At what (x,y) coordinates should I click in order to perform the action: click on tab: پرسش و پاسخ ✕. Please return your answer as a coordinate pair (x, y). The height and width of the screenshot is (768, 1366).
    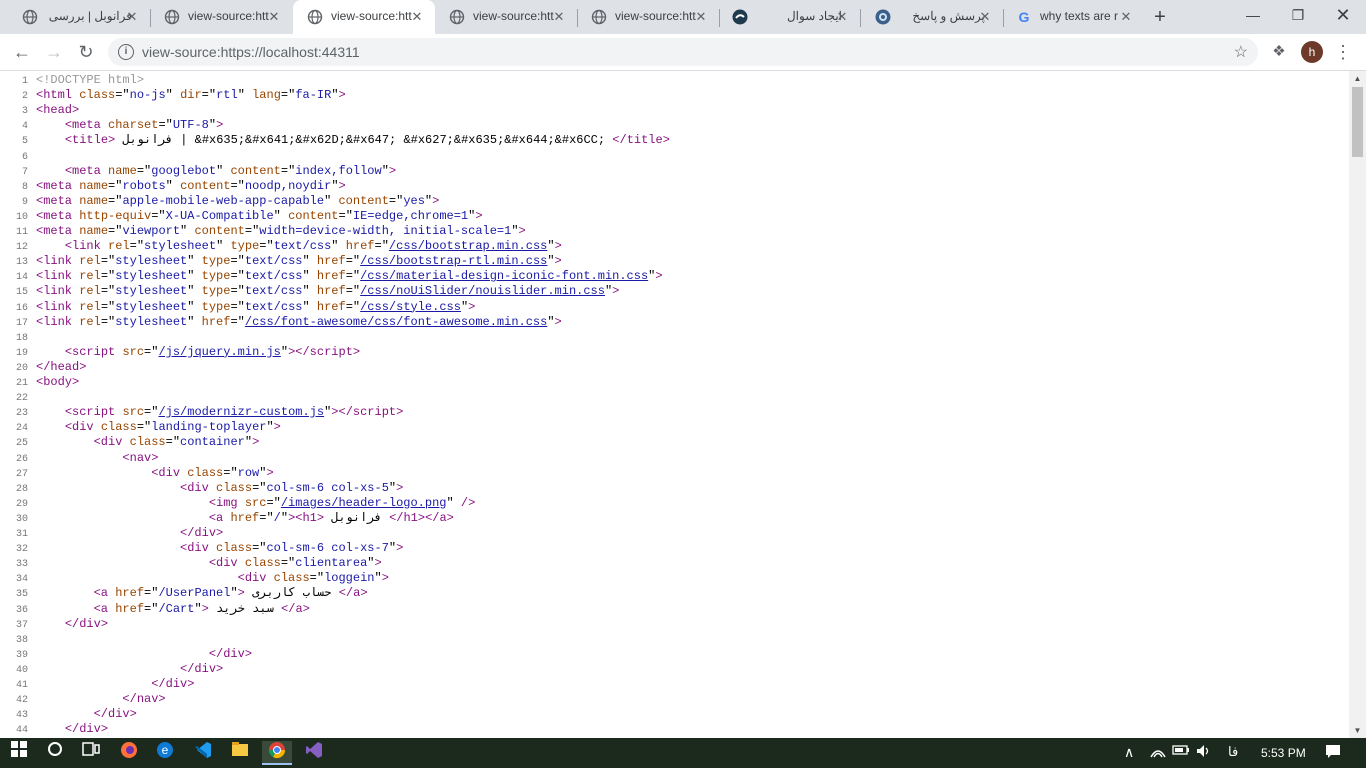
    Looking at the image, I should click on (932, 17).